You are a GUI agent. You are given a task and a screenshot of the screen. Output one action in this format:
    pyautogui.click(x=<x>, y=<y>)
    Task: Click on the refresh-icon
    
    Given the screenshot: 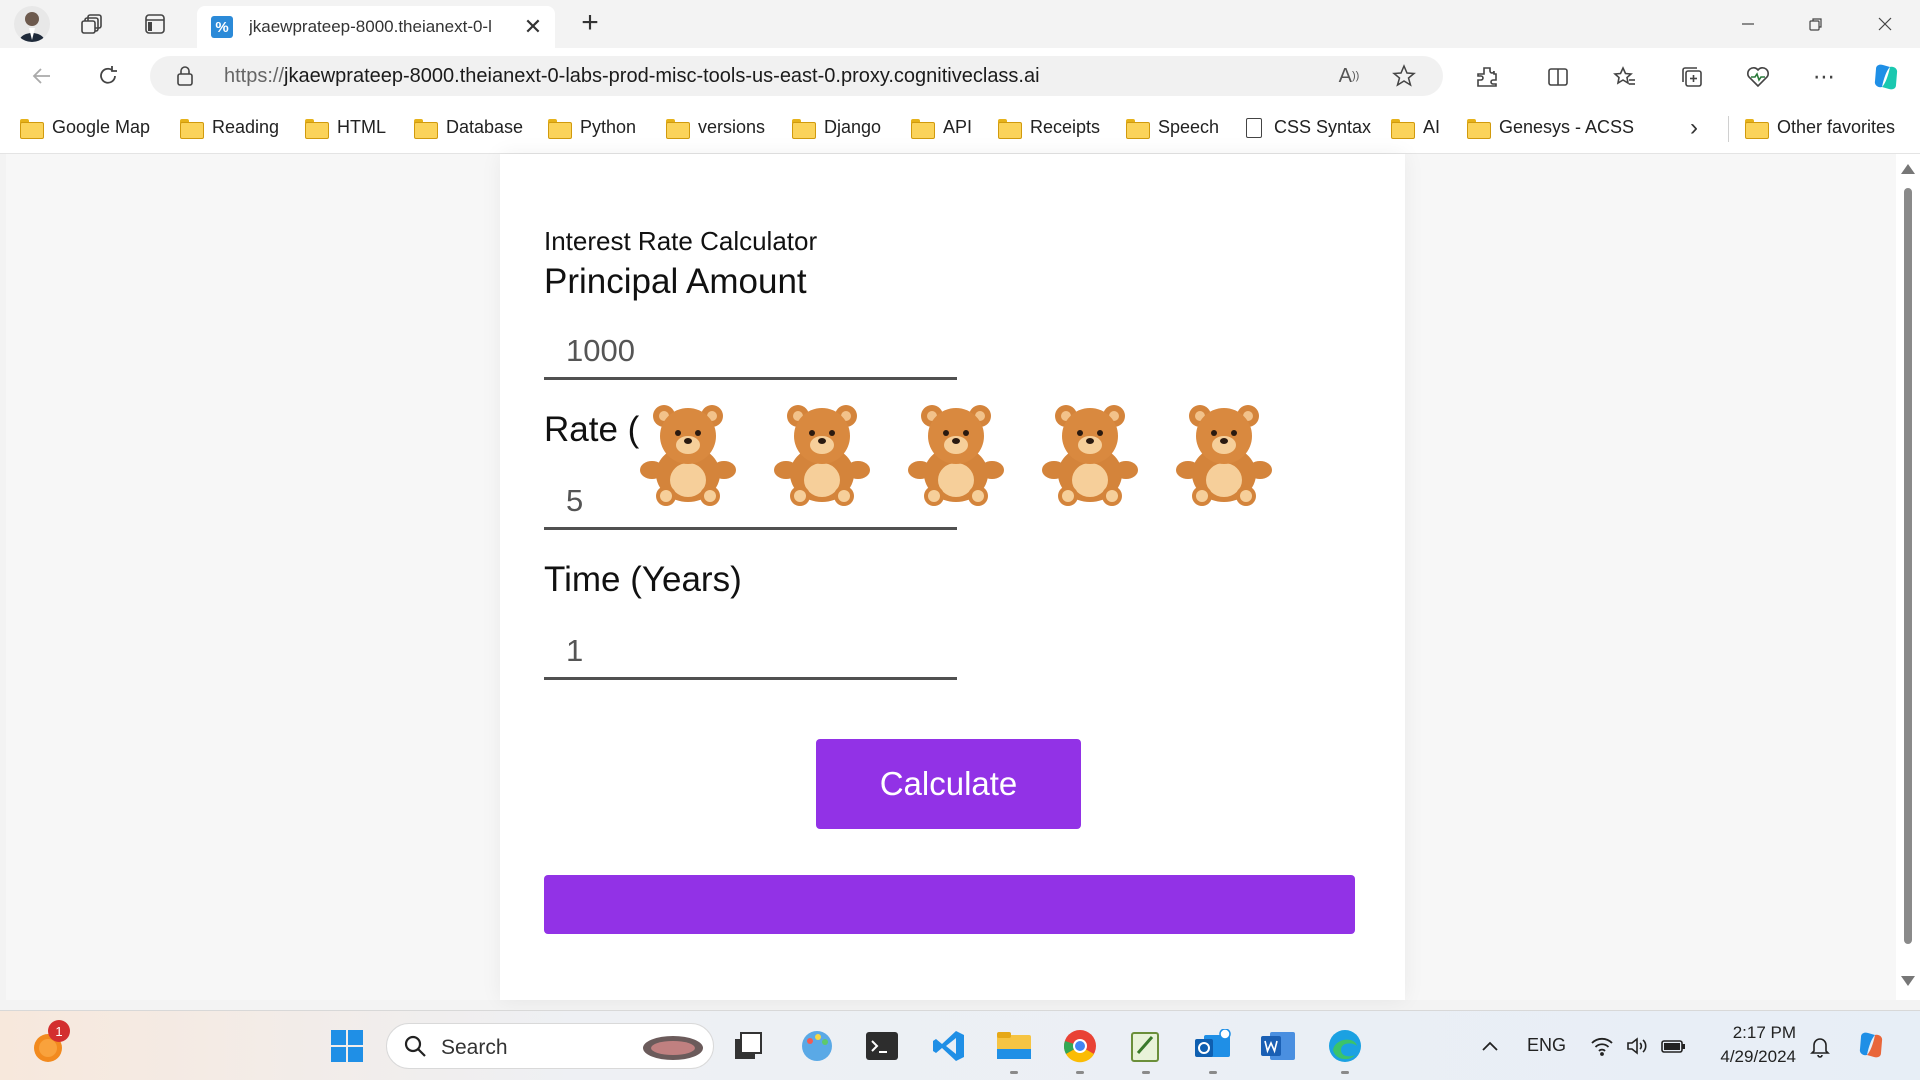 What is the action you would take?
    pyautogui.click(x=108, y=76)
    